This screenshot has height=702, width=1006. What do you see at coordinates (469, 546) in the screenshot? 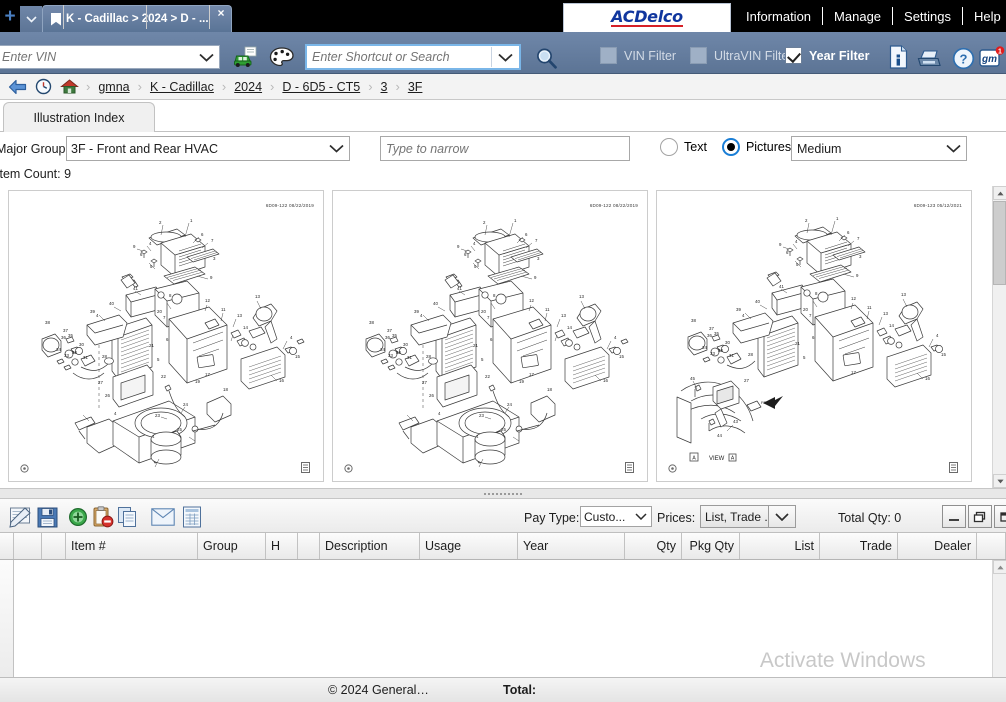
I see `table-column-usage: Usage` at bounding box center [469, 546].